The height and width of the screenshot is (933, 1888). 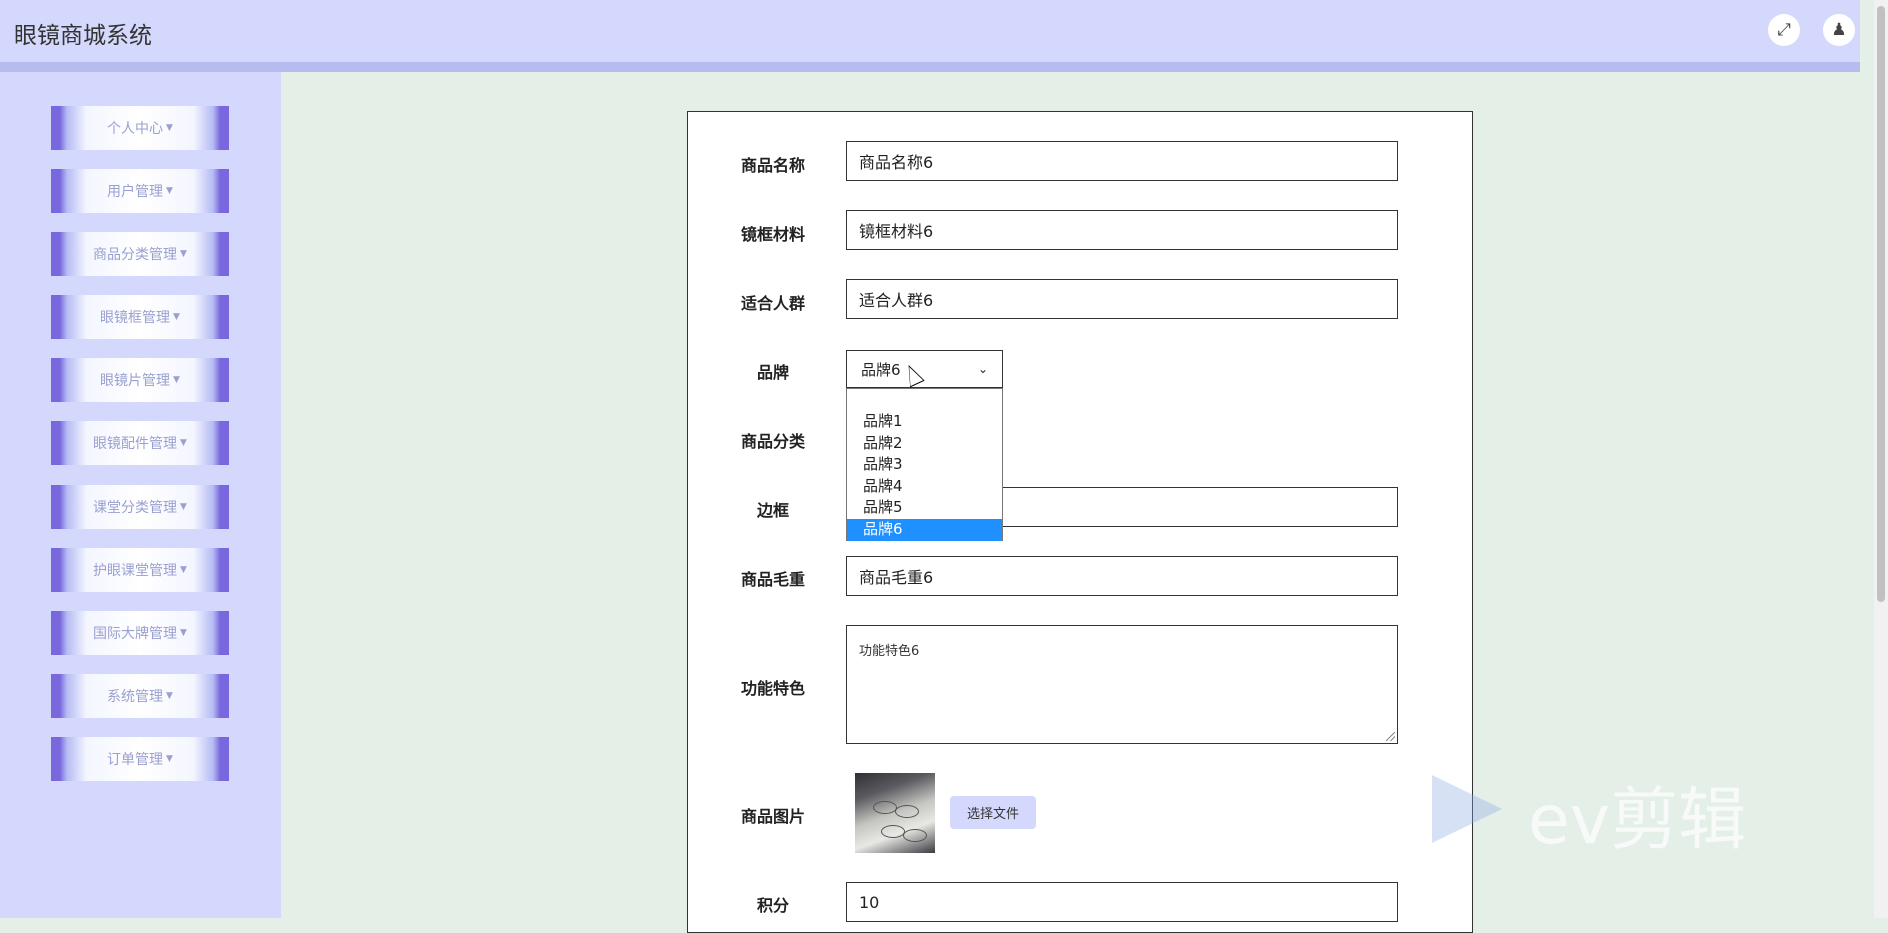 I want to click on app-title: 眼镜商城系统, so click(x=83, y=36).